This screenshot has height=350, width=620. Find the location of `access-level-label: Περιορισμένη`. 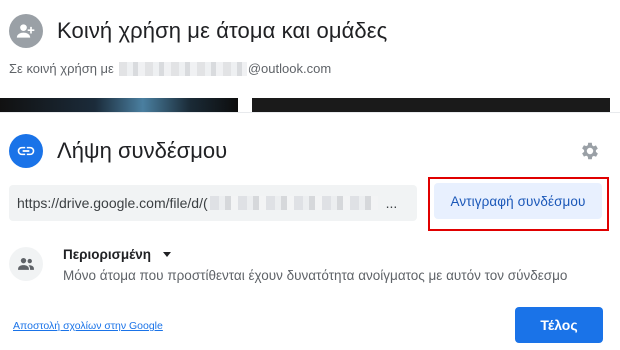

access-level-label: Περιορισμένη is located at coordinates (107, 254).